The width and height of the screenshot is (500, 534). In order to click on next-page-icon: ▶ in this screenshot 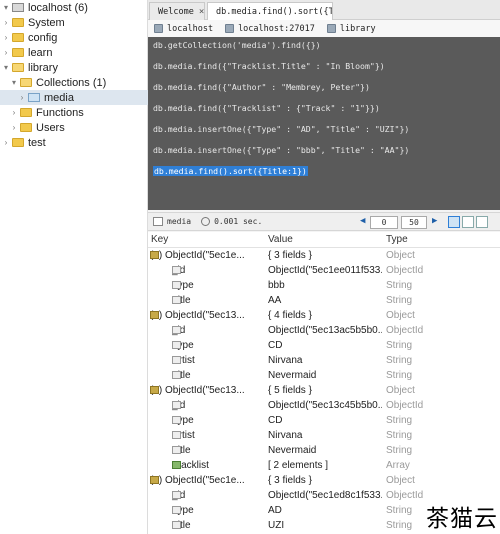, I will do `click(434, 221)`.